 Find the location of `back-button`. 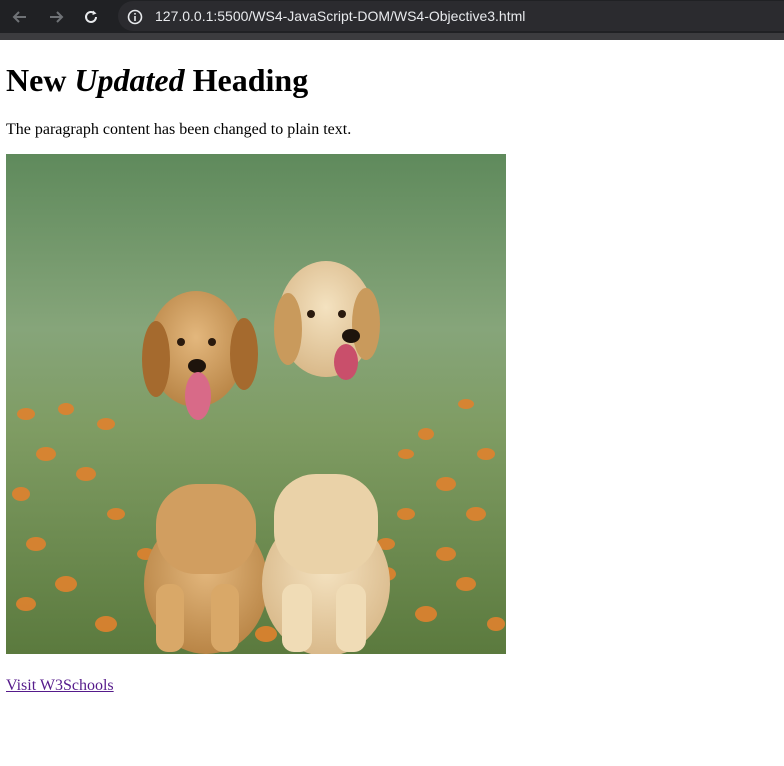

back-button is located at coordinates (20, 17).